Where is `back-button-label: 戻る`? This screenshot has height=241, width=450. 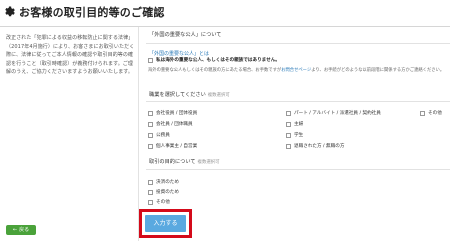
back-button-label: 戻る is located at coordinates (24, 230).